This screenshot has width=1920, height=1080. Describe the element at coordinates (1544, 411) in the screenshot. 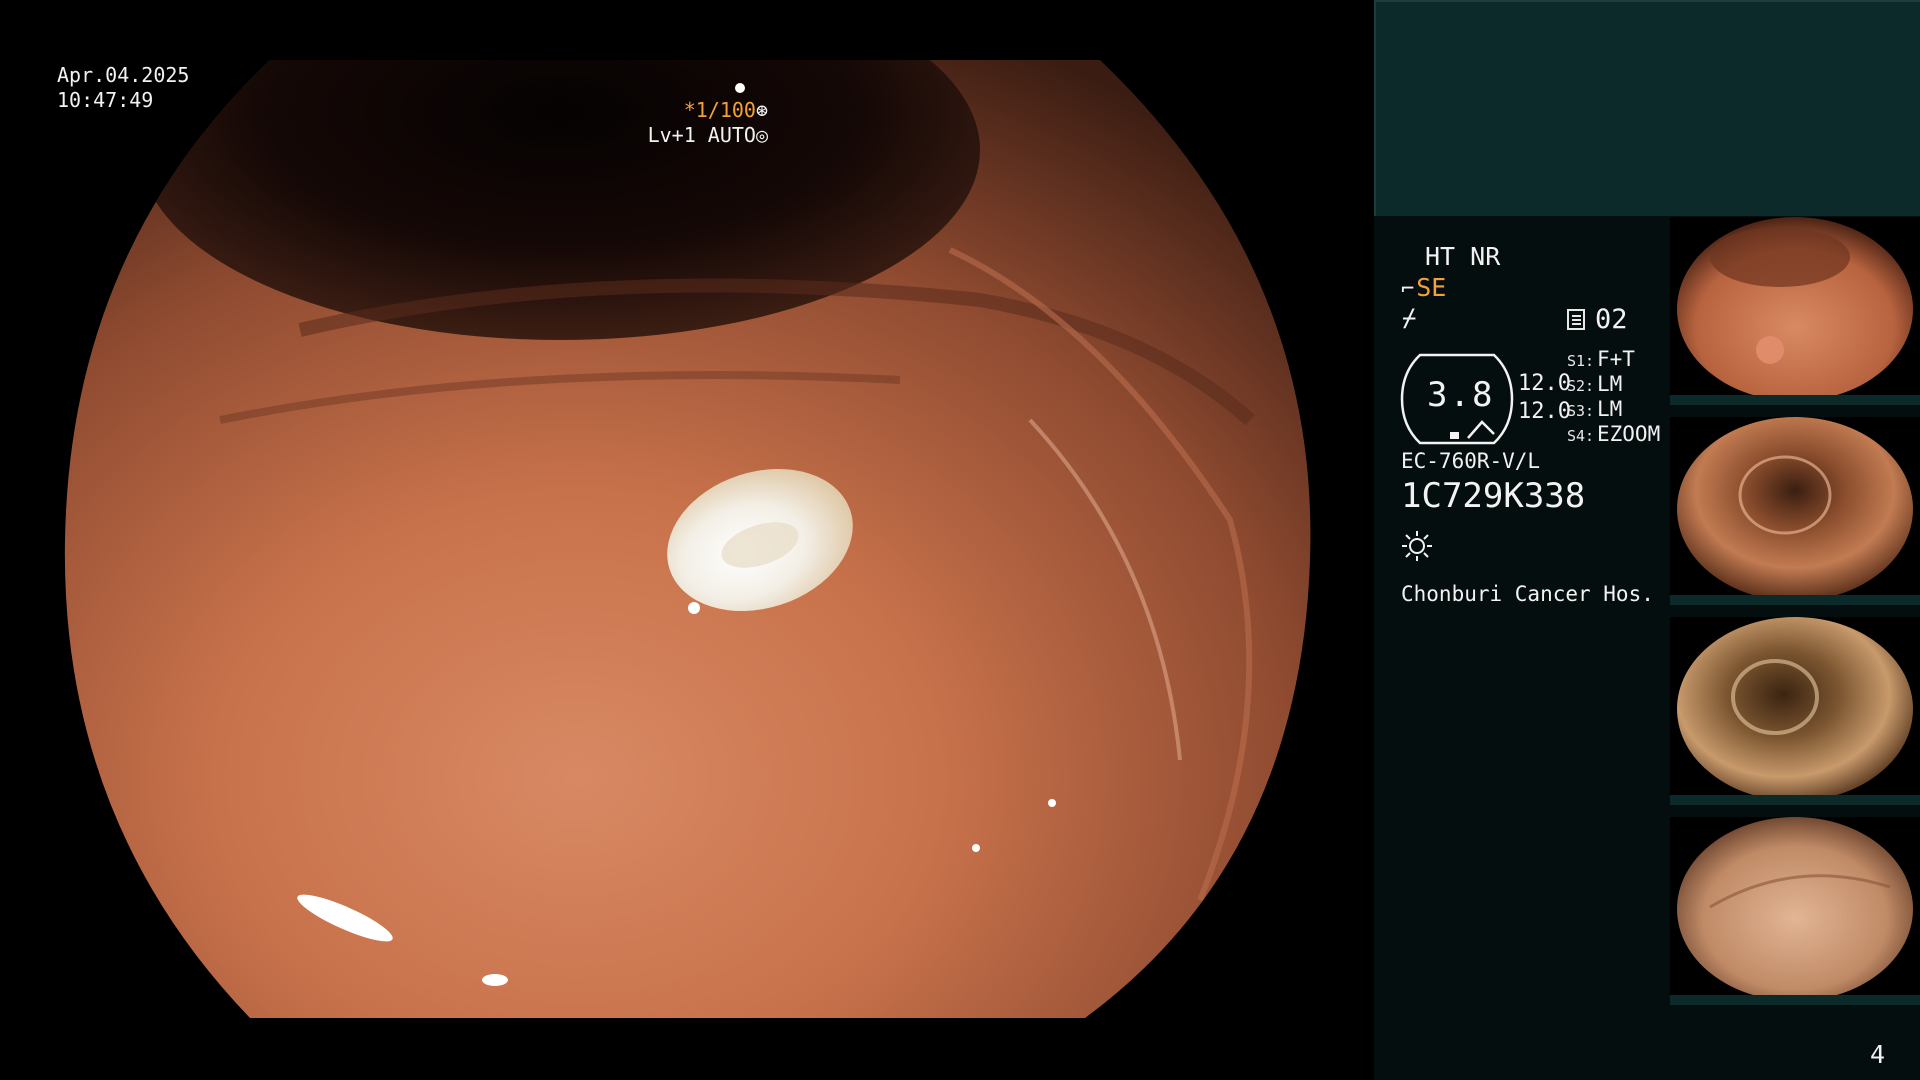

I see `setting-value-lower: 12.0` at that location.